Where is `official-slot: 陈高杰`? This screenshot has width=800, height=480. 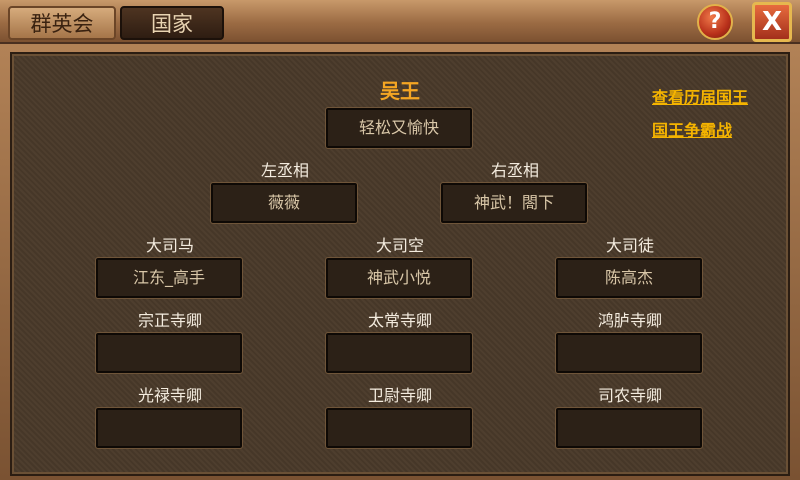 official-slot: 陈高杰 is located at coordinates (629, 278).